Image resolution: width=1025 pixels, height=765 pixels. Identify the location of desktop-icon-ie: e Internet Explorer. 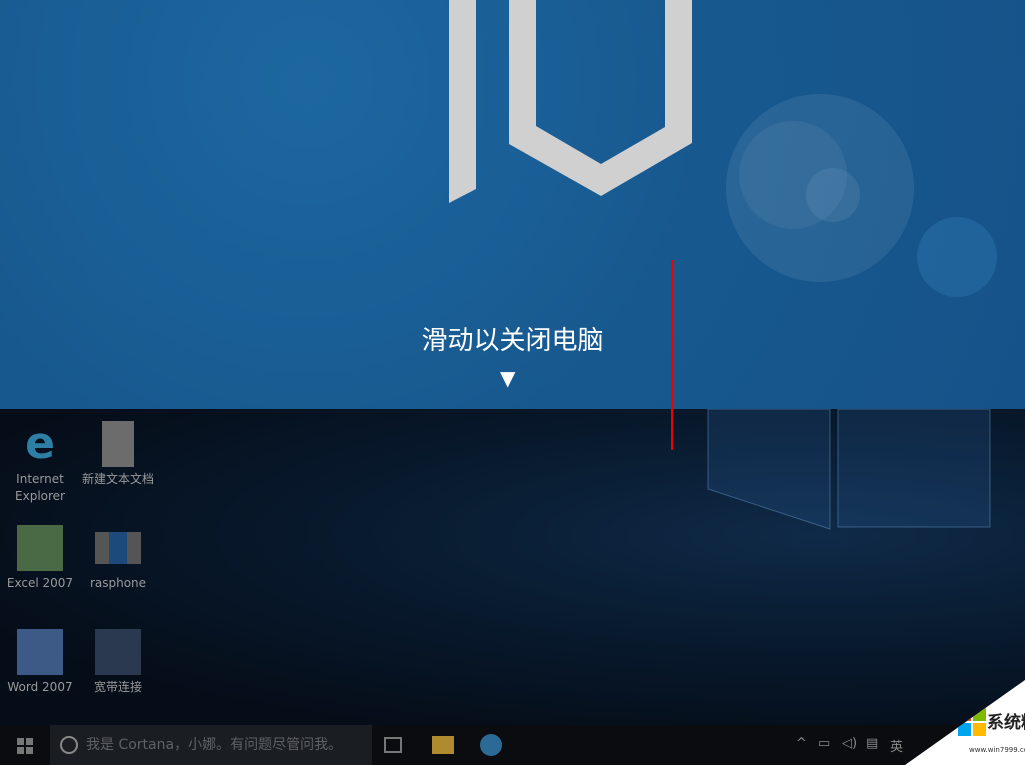
(40, 463).